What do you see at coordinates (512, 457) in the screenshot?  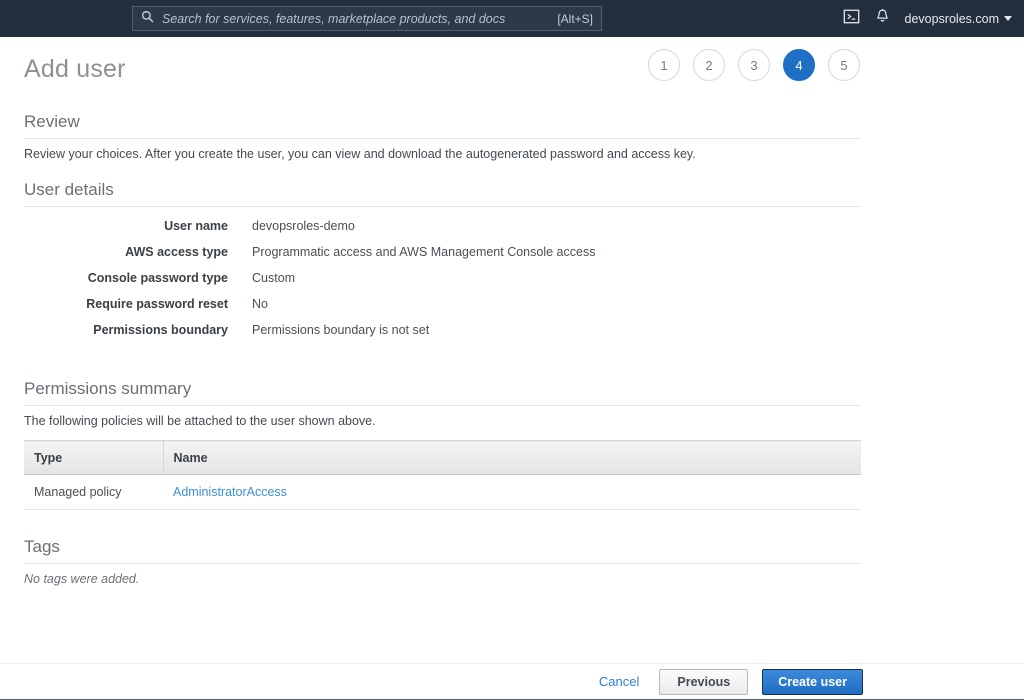 I see `column-header-name: Name` at bounding box center [512, 457].